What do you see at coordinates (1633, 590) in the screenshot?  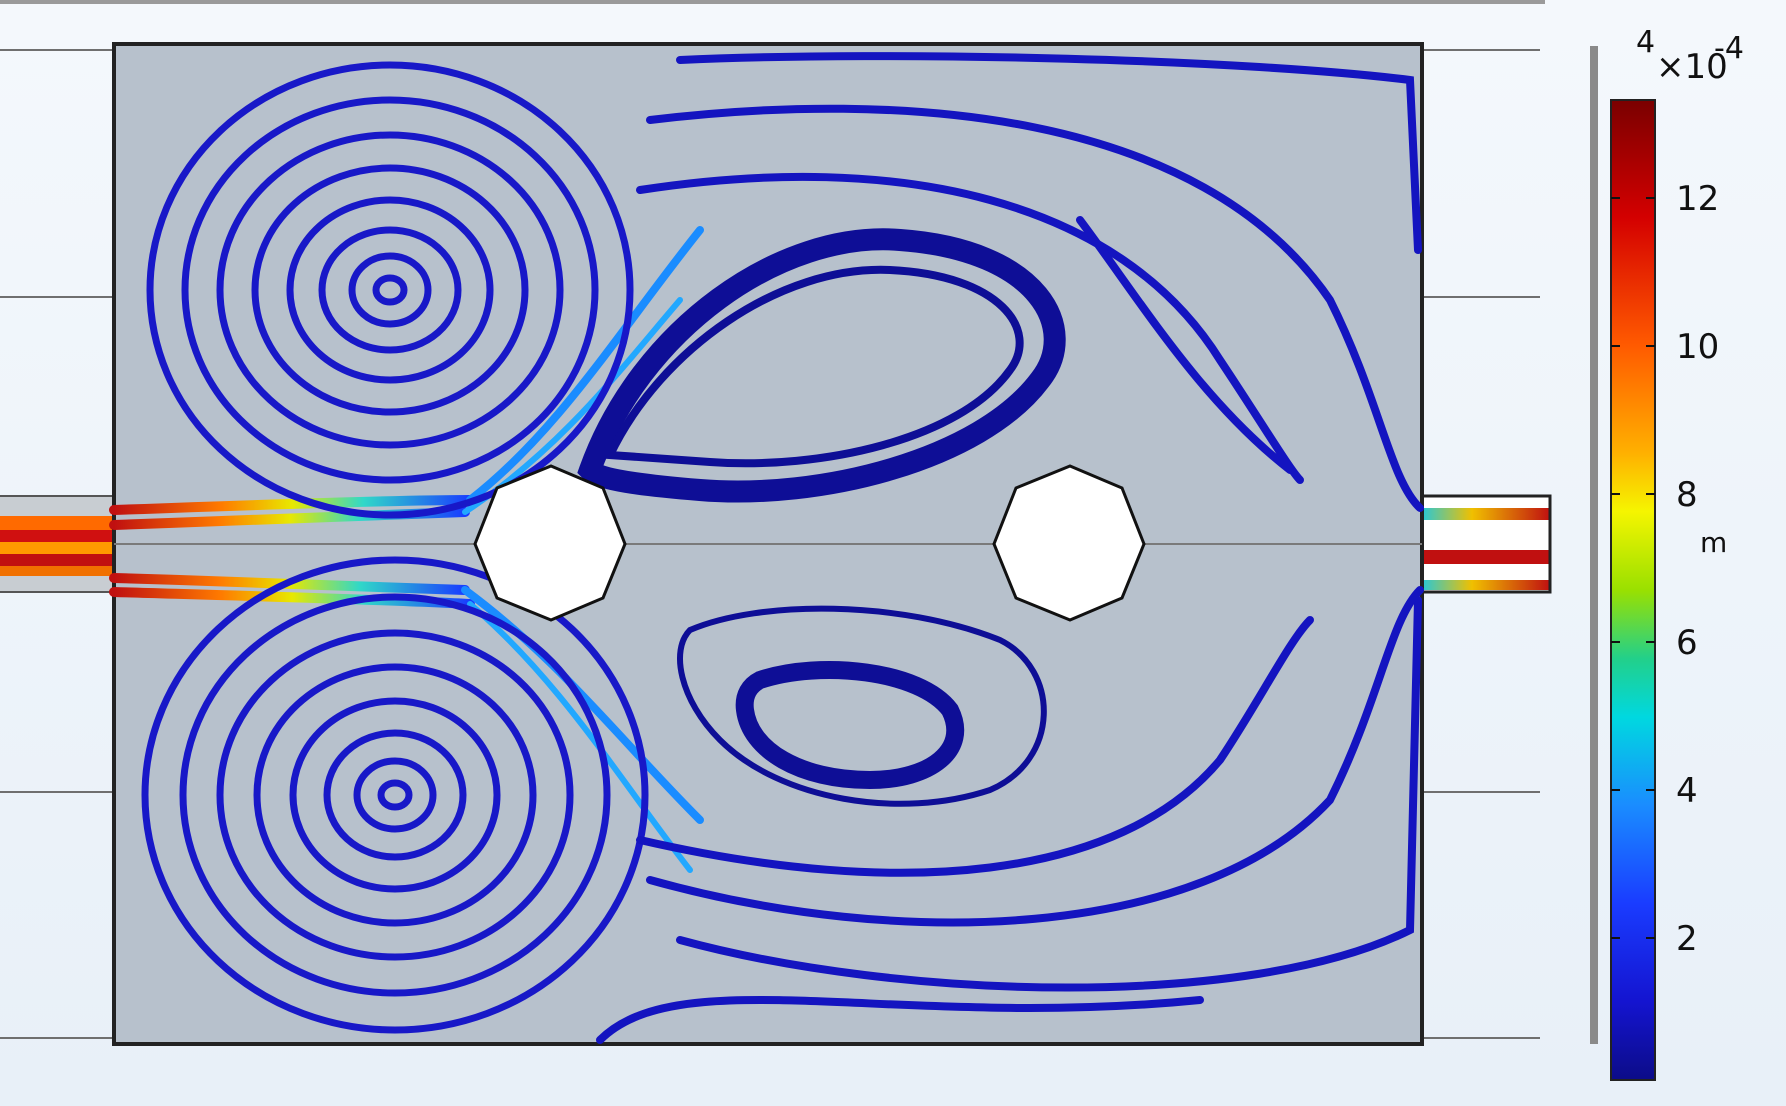 I see `colorbar-gradient-bar` at bounding box center [1633, 590].